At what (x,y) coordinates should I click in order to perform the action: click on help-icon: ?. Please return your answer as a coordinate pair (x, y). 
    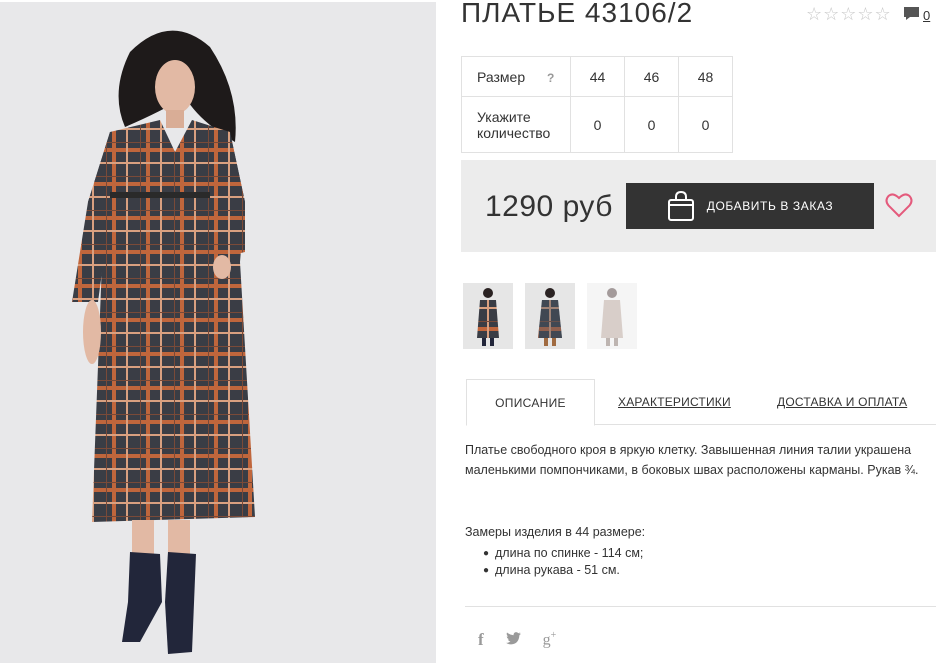
    Looking at the image, I should click on (550, 78).